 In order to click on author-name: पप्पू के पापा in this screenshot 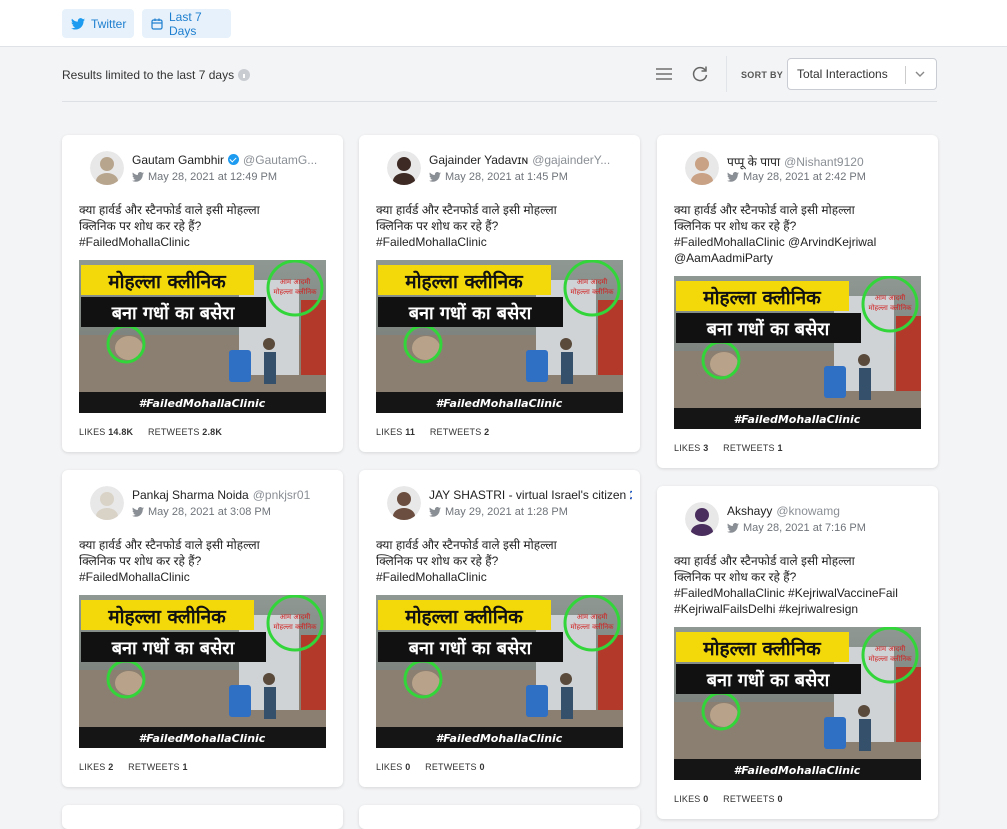, I will do `click(753, 162)`.